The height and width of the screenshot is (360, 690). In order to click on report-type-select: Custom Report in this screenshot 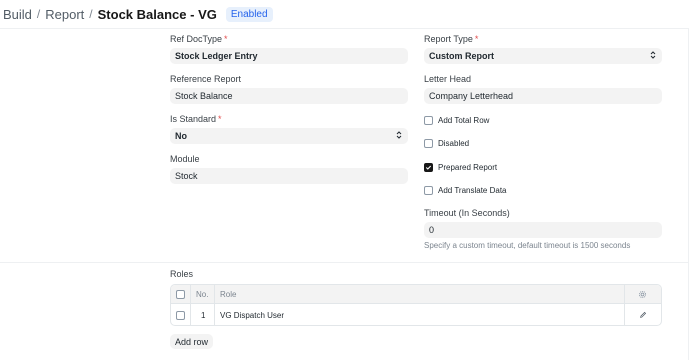, I will do `click(543, 56)`.